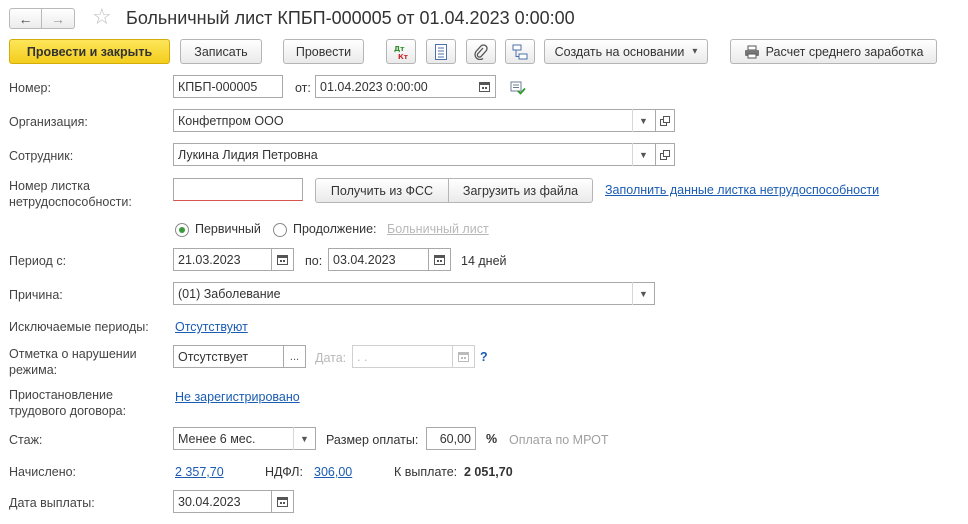  Describe the element at coordinates (38, 261) in the screenshot. I see `period-label: Период с:` at that location.